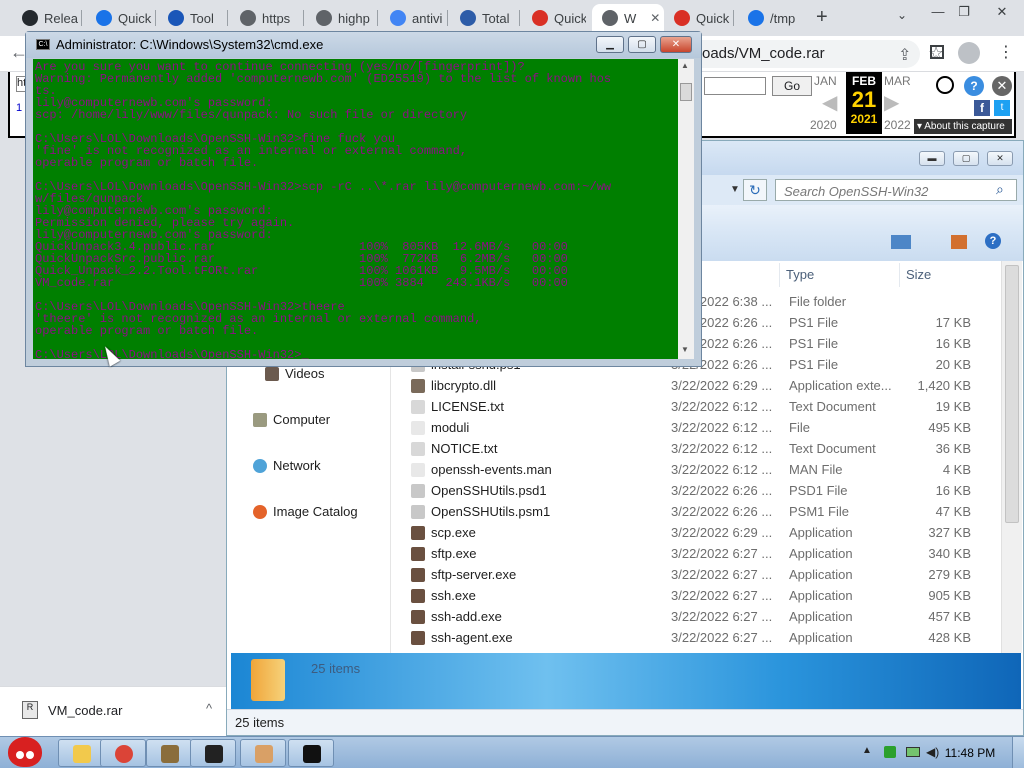 Image resolution: width=1024 pixels, height=768 pixels. Describe the element at coordinates (85, 710) in the screenshot. I see `download-item-name: VM_code.rar` at that location.